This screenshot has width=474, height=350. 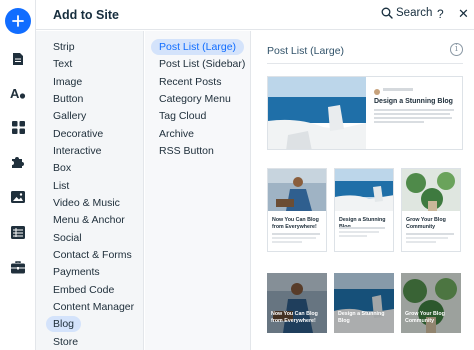 What do you see at coordinates (64, 324) in the screenshot?
I see `category-blog: Blog` at bounding box center [64, 324].